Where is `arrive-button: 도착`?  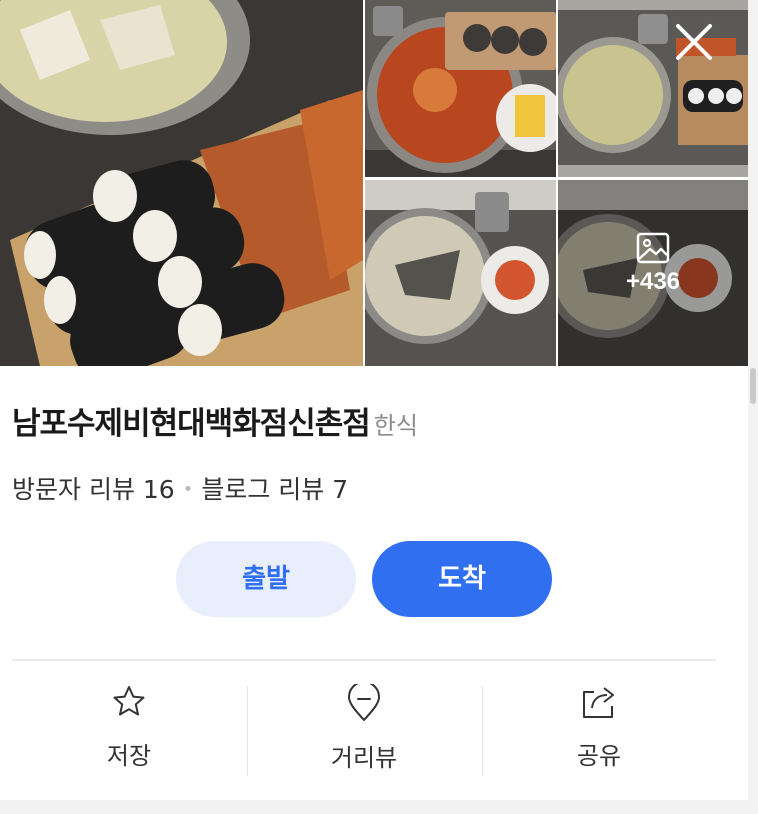 arrive-button: 도착 is located at coordinates (462, 579).